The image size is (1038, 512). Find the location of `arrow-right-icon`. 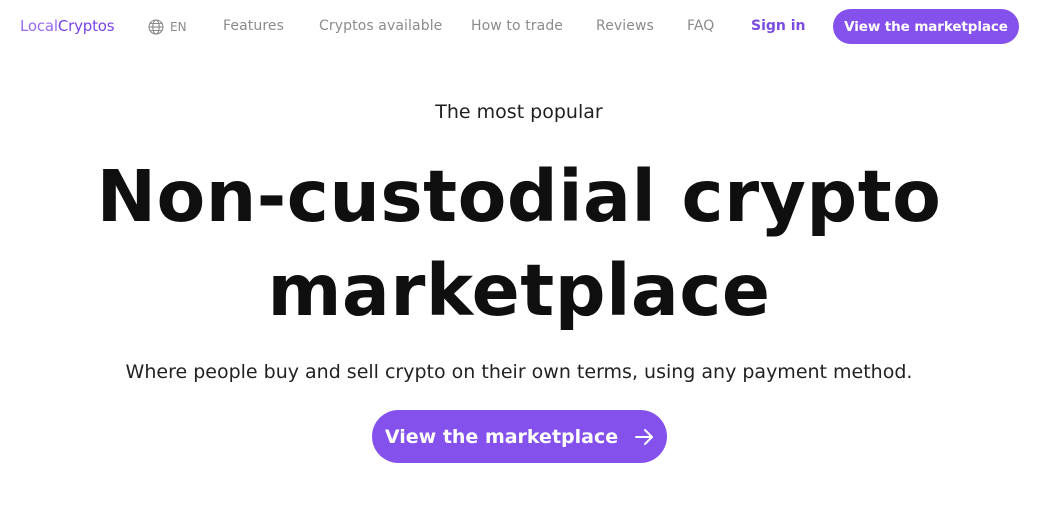

arrow-right-icon is located at coordinates (644, 437).